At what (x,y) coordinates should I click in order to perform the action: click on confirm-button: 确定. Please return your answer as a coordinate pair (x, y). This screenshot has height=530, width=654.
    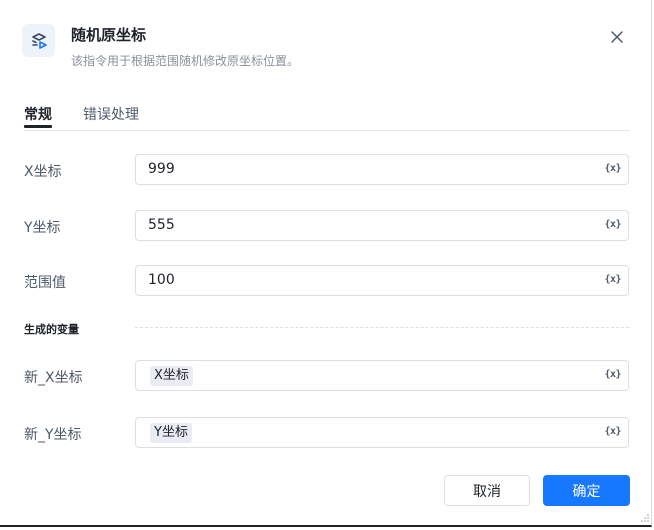
    Looking at the image, I should click on (586, 490).